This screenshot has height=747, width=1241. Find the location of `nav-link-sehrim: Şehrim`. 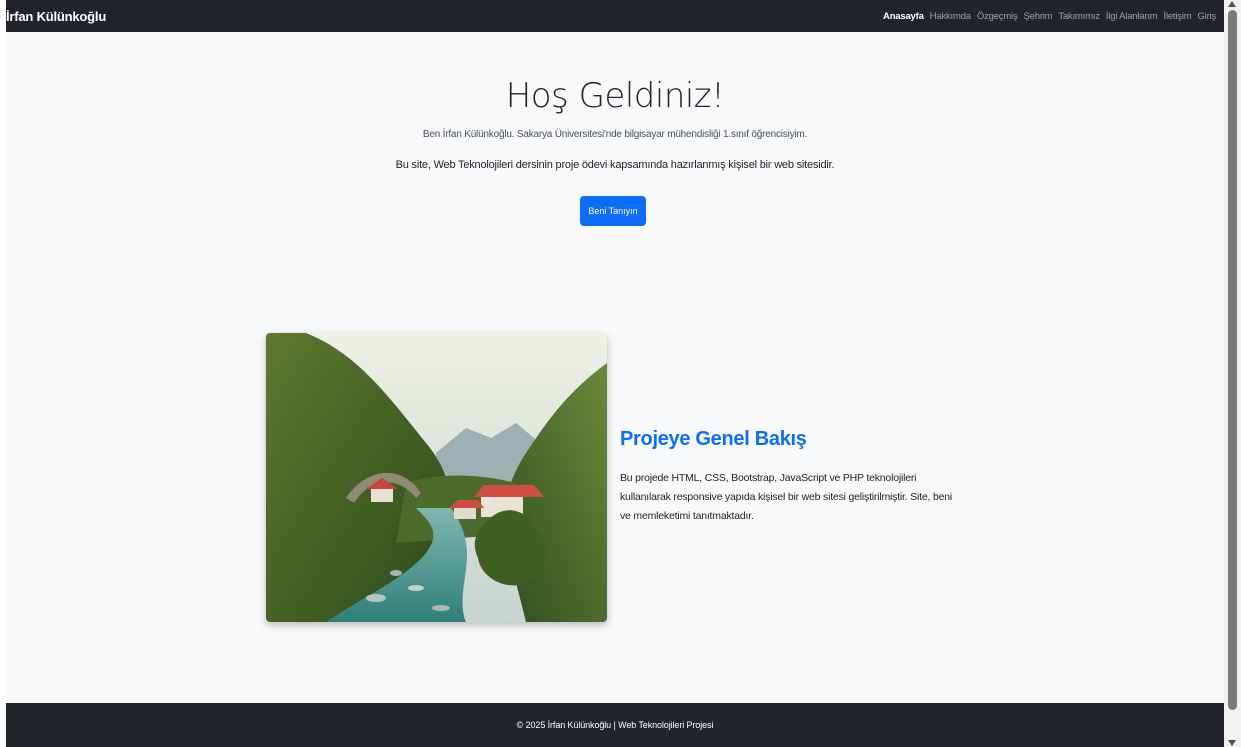

nav-link-sehrim: Şehrim is located at coordinates (1038, 16).